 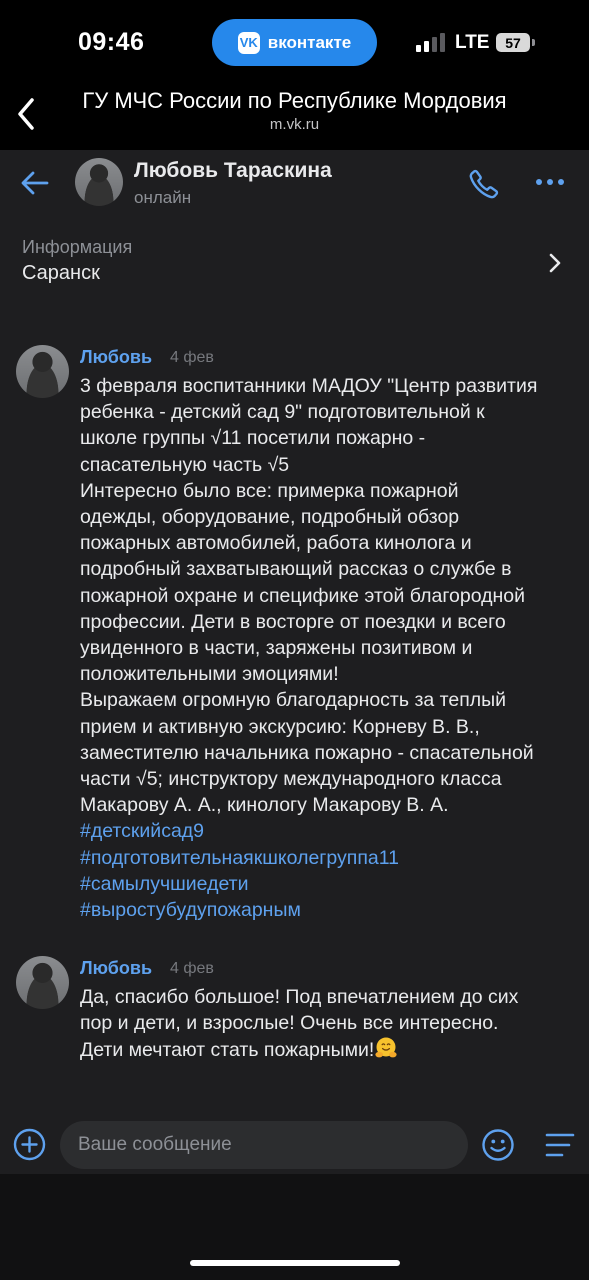 What do you see at coordinates (111, 42) in the screenshot?
I see `status-time: 09:46` at bounding box center [111, 42].